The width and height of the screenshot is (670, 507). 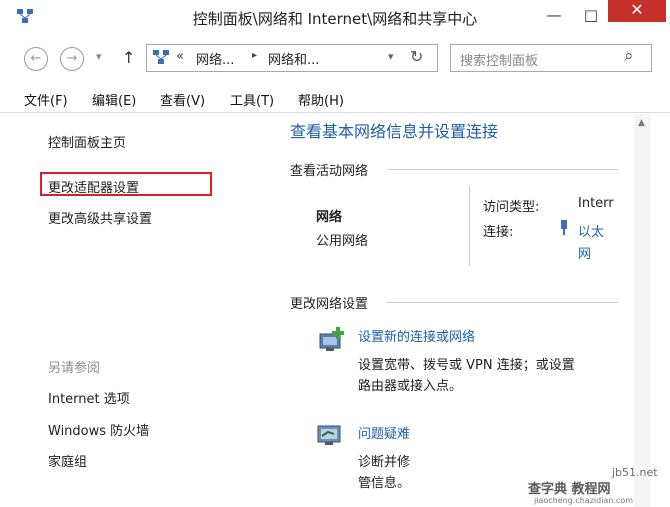 I want to click on troubleshoot-icon, so click(x=330, y=436).